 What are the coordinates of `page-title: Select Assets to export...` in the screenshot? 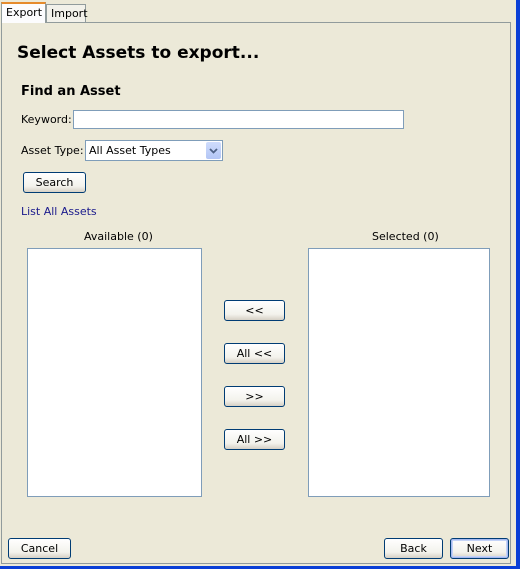 It's located at (138, 53).